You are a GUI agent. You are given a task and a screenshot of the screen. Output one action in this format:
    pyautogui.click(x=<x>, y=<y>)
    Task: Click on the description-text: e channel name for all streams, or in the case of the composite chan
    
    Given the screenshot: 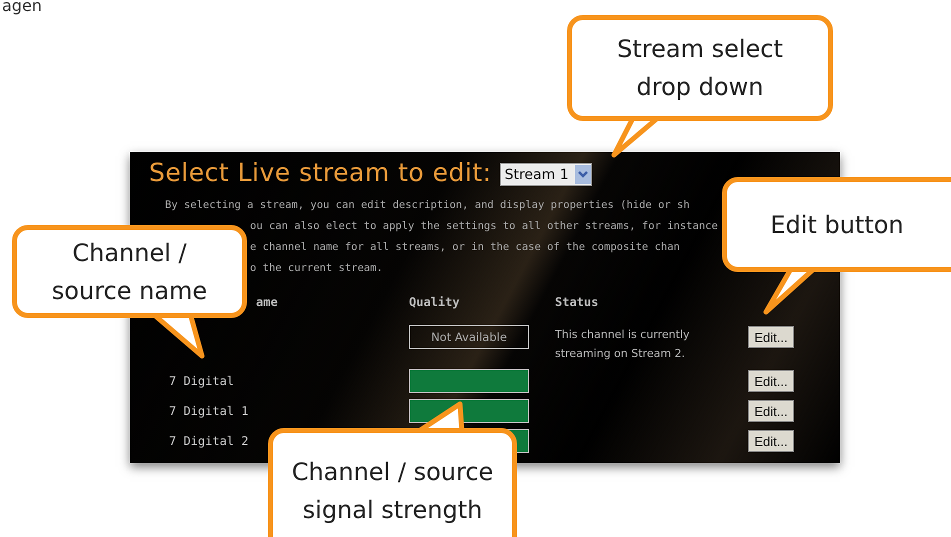 What is the action you would take?
    pyautogui.click(x=465, y=247)
    